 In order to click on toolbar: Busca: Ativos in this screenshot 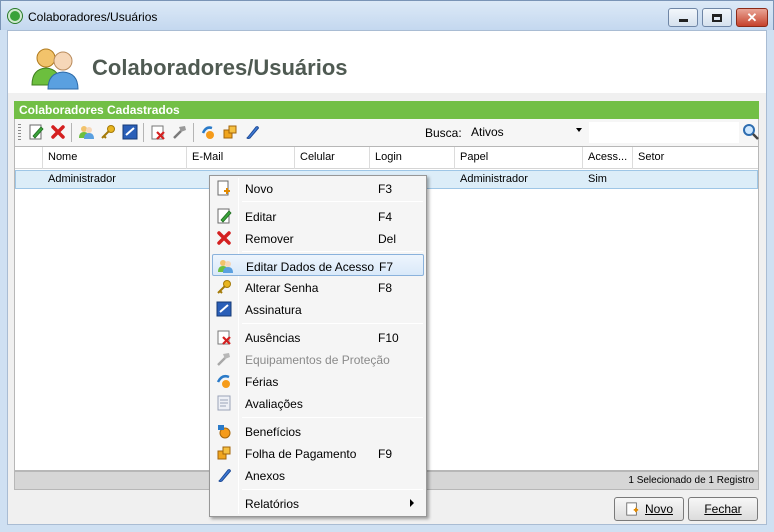, I will do `click(386, 132)`.